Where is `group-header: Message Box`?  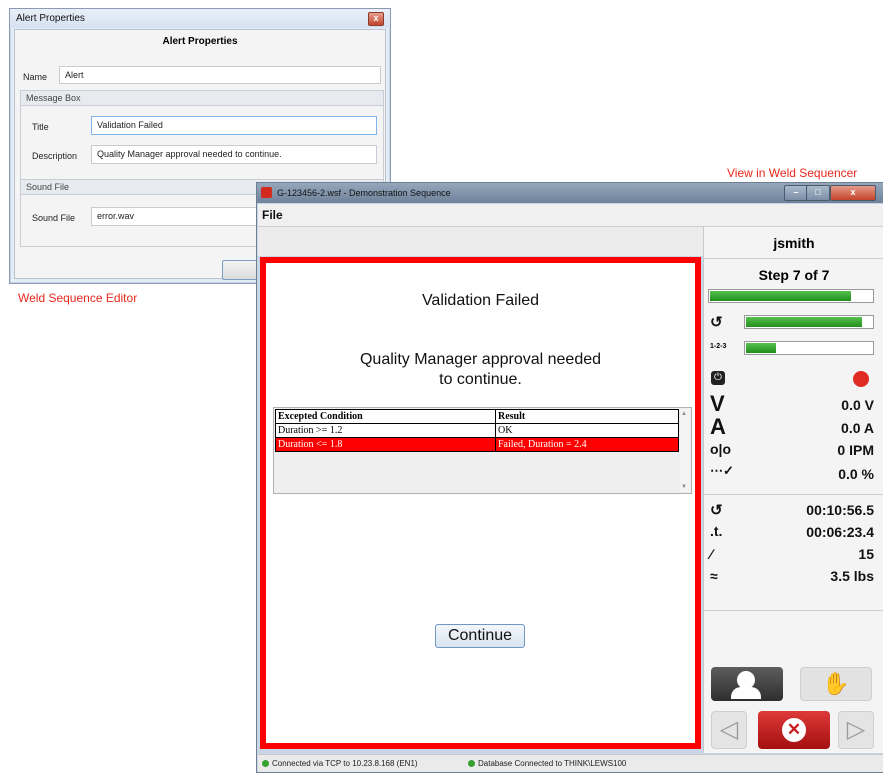 group-header: Message Box is located at coordinates (202, 98).